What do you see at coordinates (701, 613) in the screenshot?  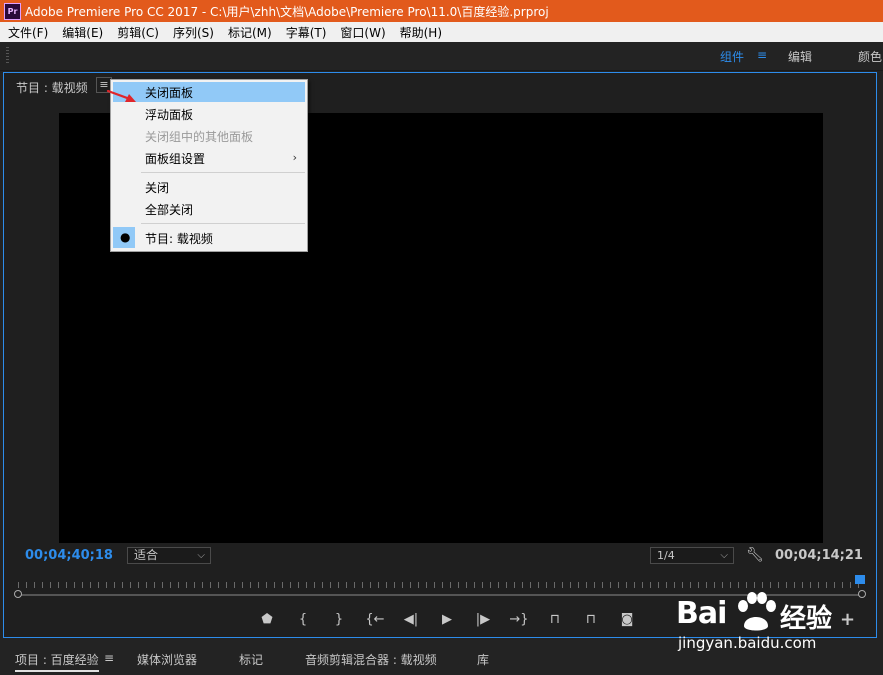 I see `watermark-brand-left: Bai` at bounding box center [701, 613].